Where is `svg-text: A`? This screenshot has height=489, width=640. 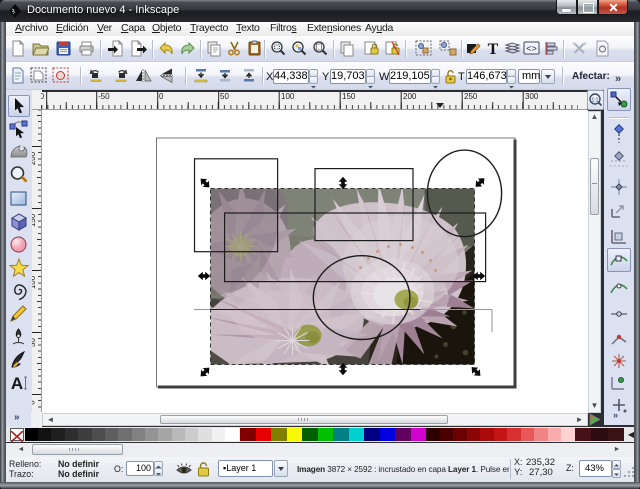
svg-text: A is located at coordinates (17, 383).